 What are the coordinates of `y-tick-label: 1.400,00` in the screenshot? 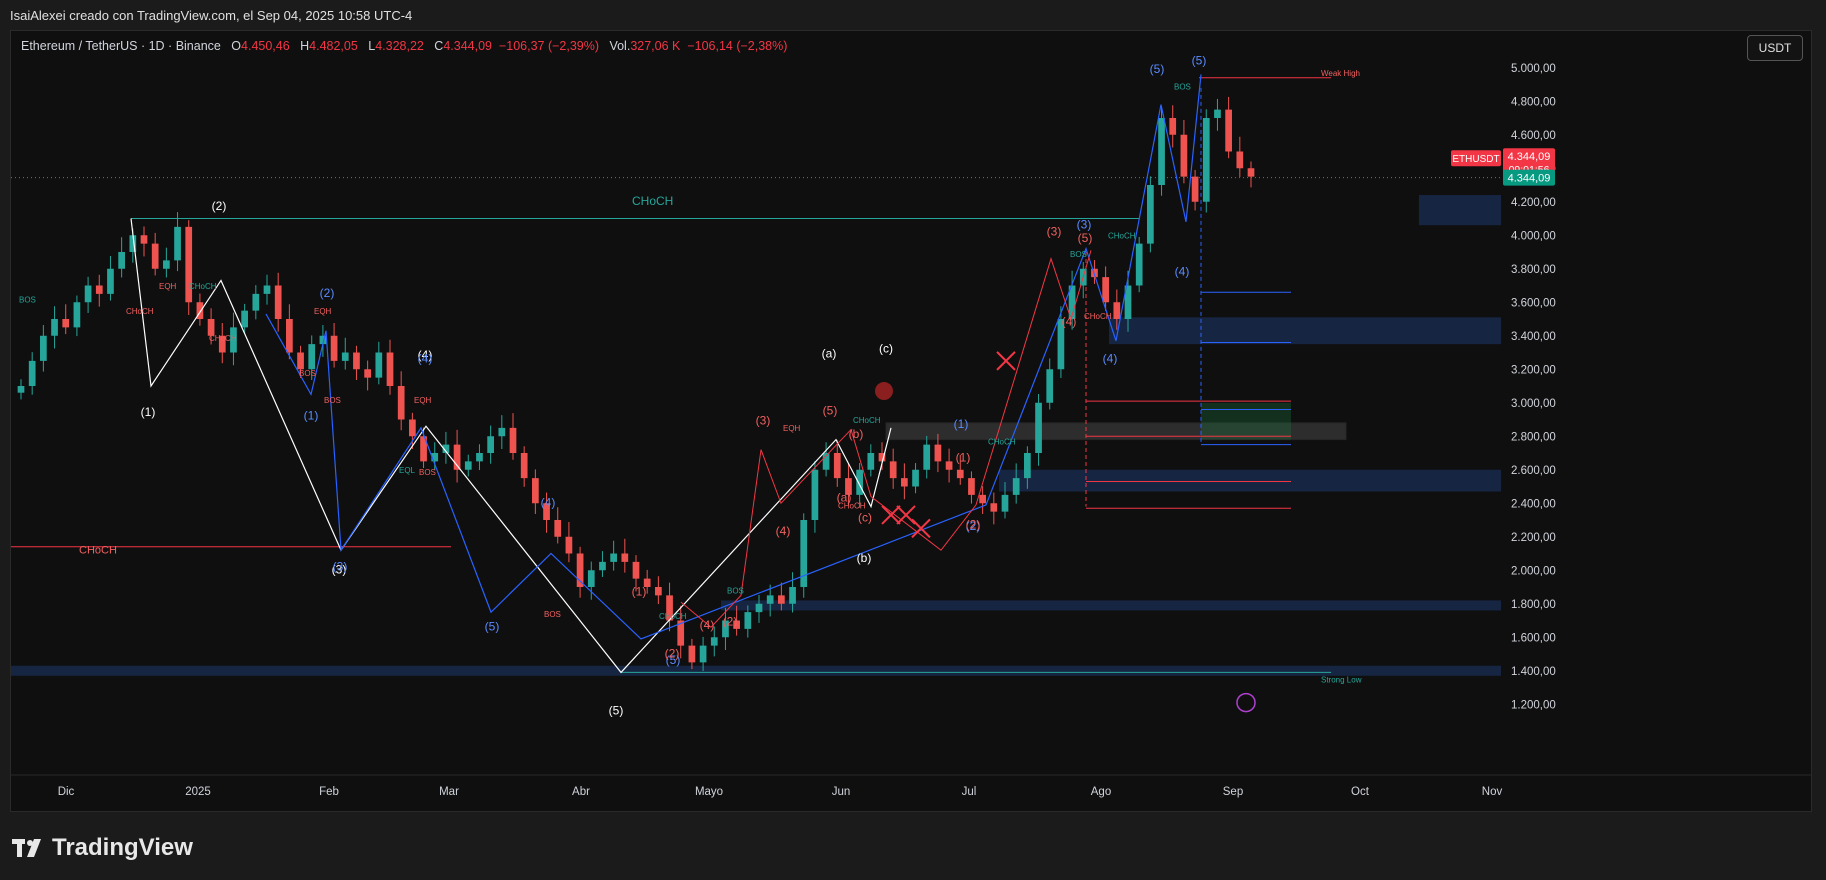 It's located at (1533, 672).